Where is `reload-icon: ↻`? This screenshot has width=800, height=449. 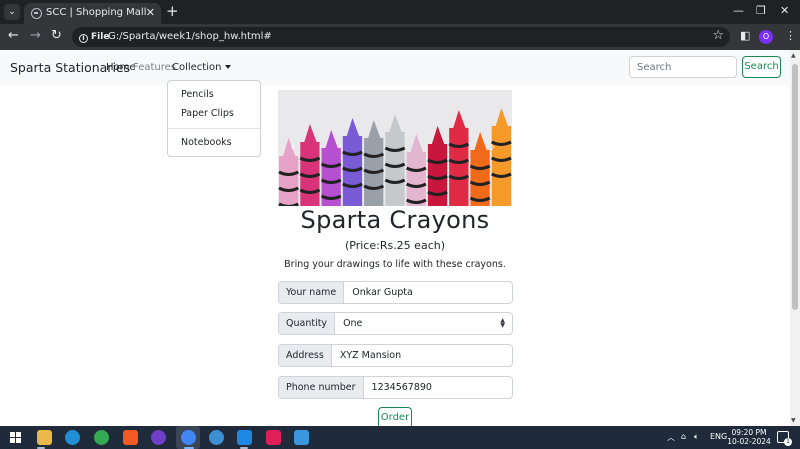
reload-icon: ↻ is located at coordinates (56, 36).